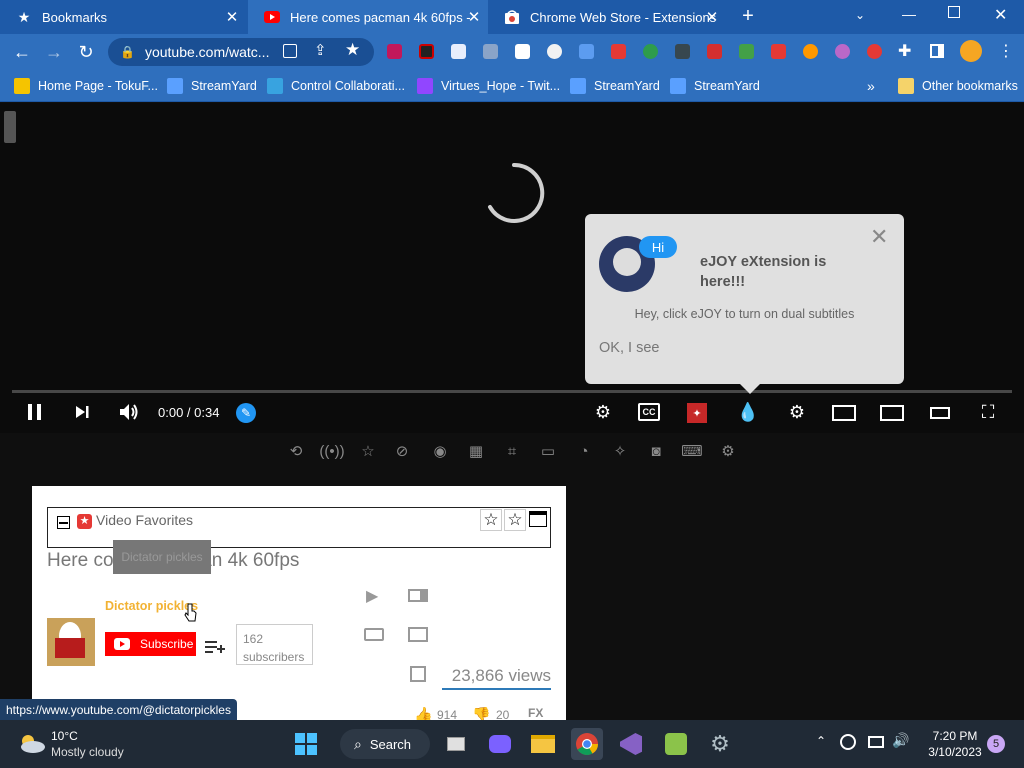  Describe the element at coordinates (456, 744) in the screenshot. I see `task-view-icon` at that location.